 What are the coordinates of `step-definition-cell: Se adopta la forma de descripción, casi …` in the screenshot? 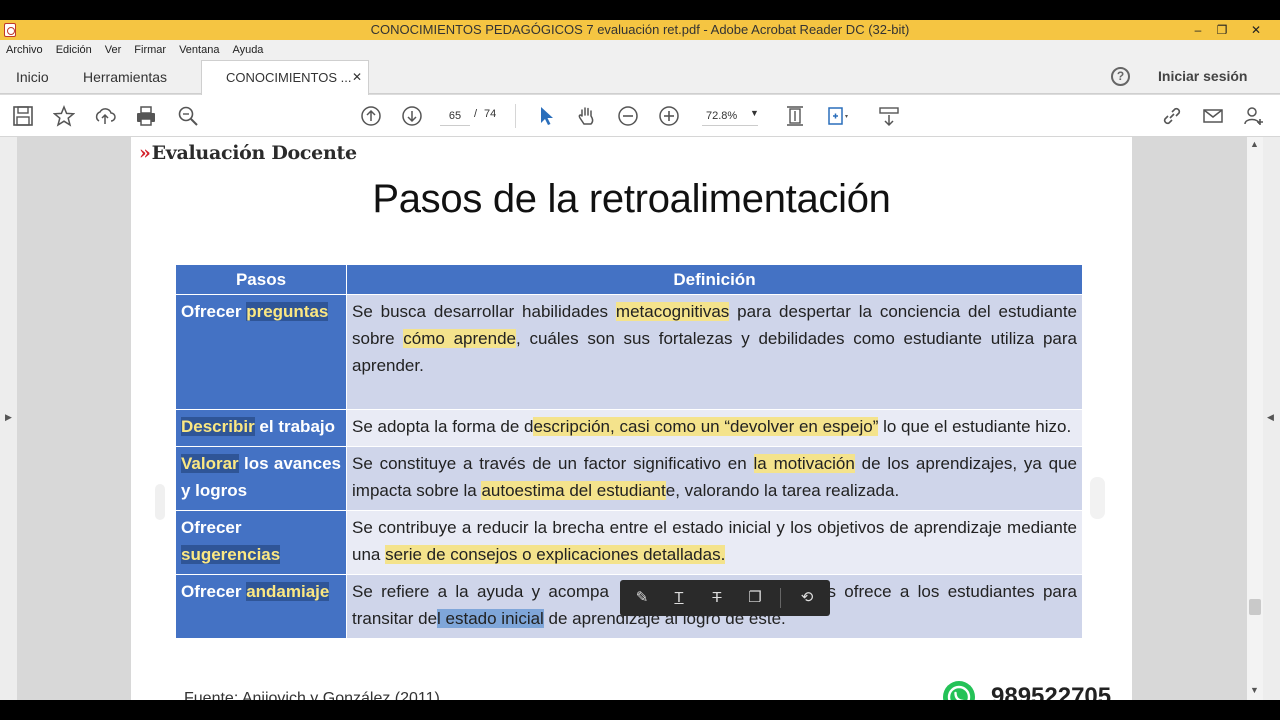 It's located at (714, 428).